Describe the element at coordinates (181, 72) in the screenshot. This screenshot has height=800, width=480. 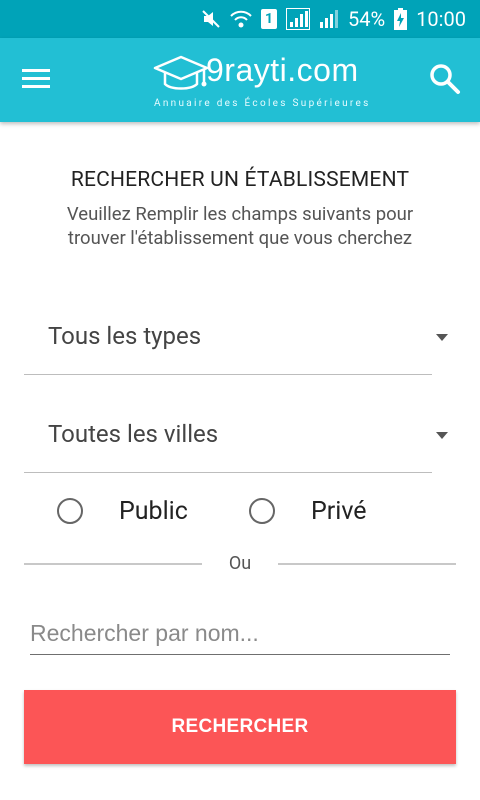
I see `graduation-cap-icon` at that location.